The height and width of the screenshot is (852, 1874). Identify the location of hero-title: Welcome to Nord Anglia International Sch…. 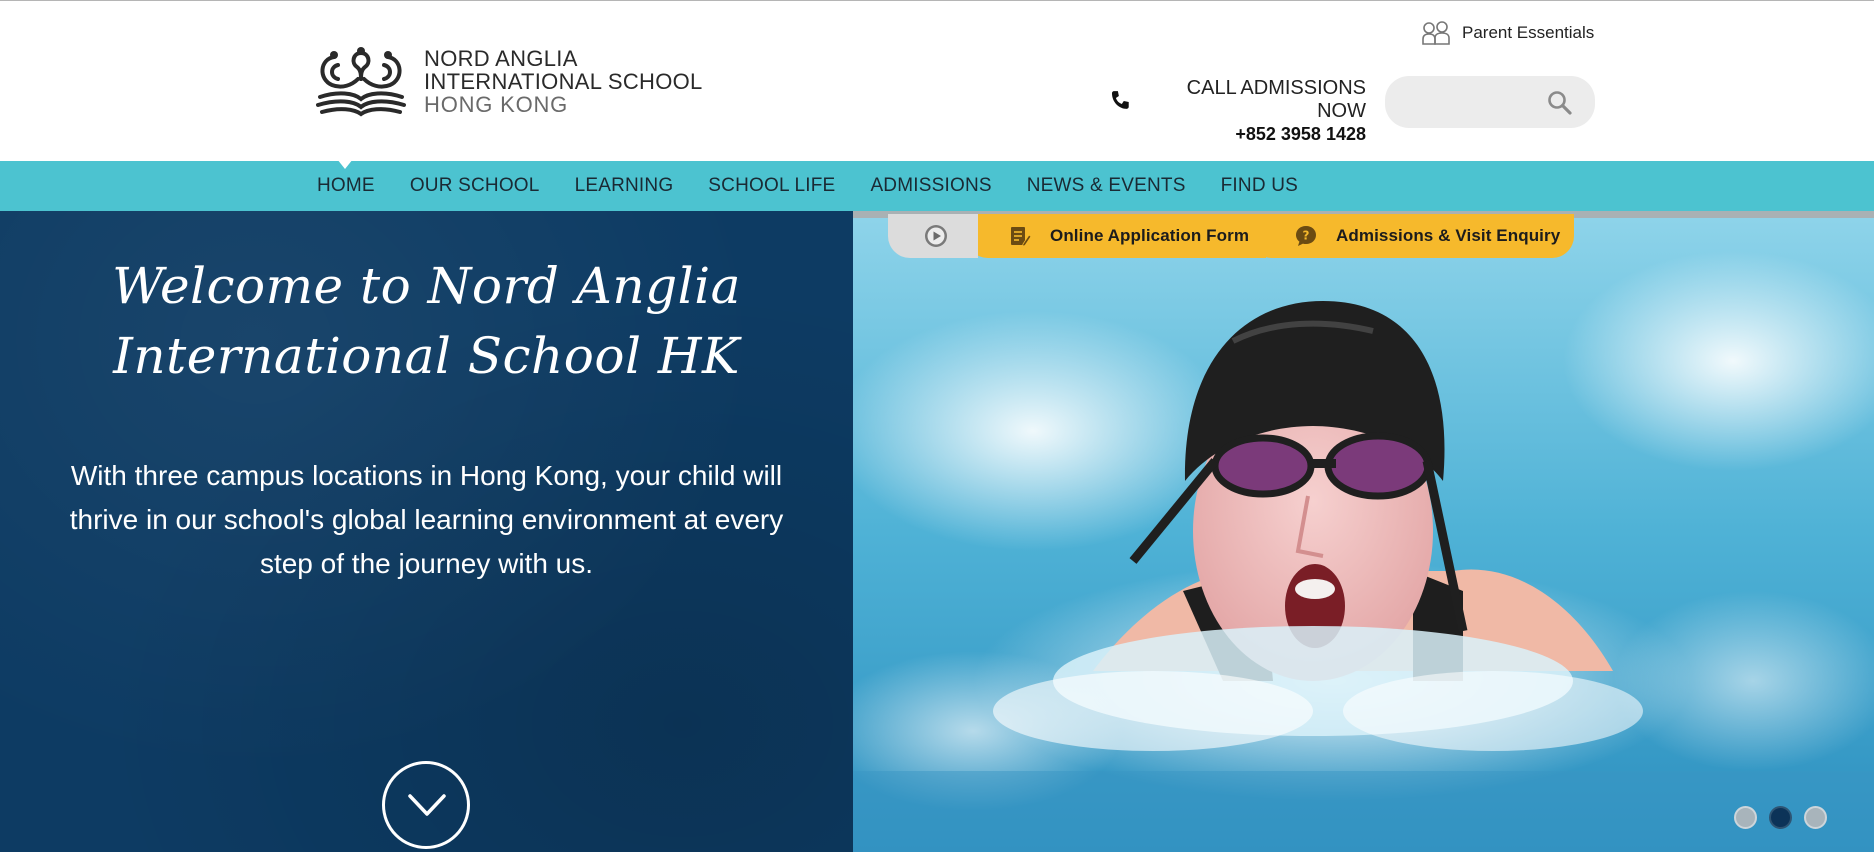
(426, 321).